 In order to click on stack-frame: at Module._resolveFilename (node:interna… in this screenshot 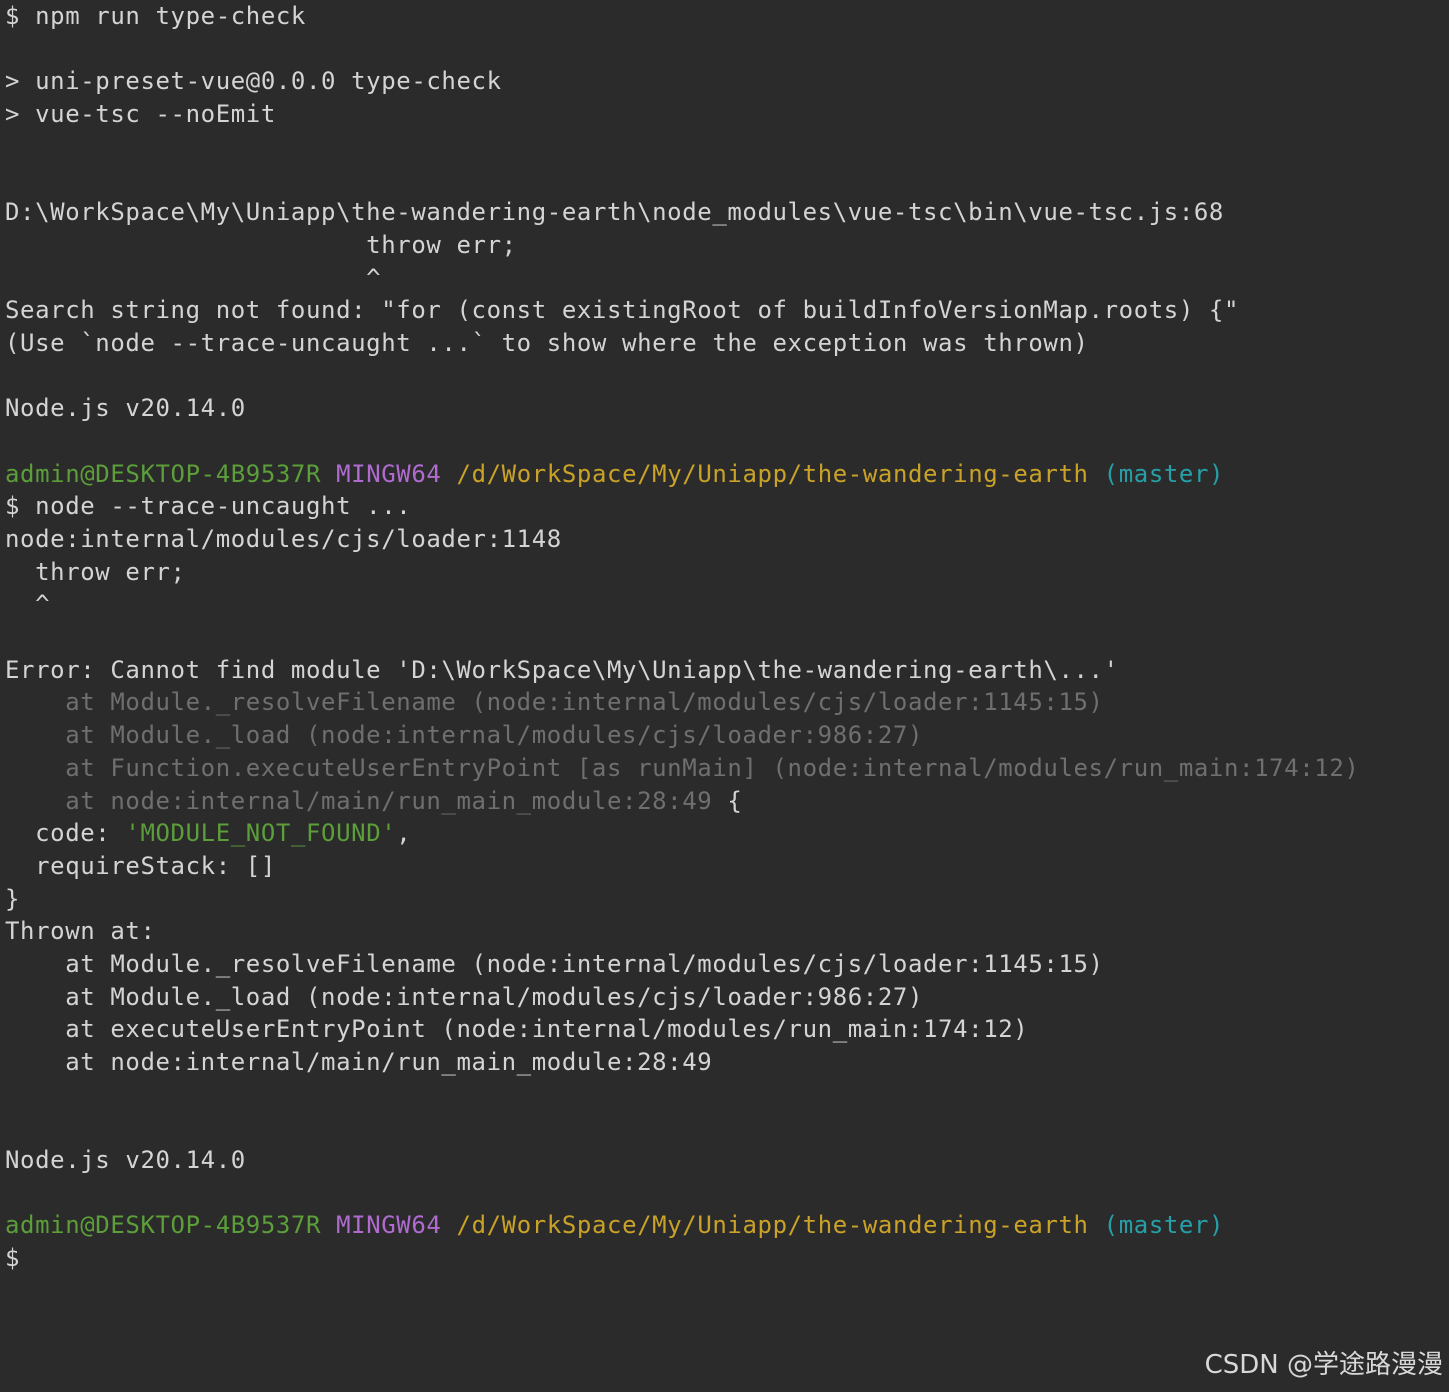, I will do `click(554, 963)`.